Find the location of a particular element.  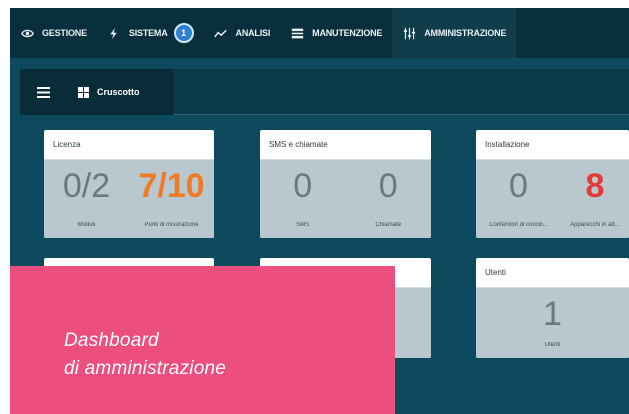

card-title: Utenti is located at coordinates (552, 273).